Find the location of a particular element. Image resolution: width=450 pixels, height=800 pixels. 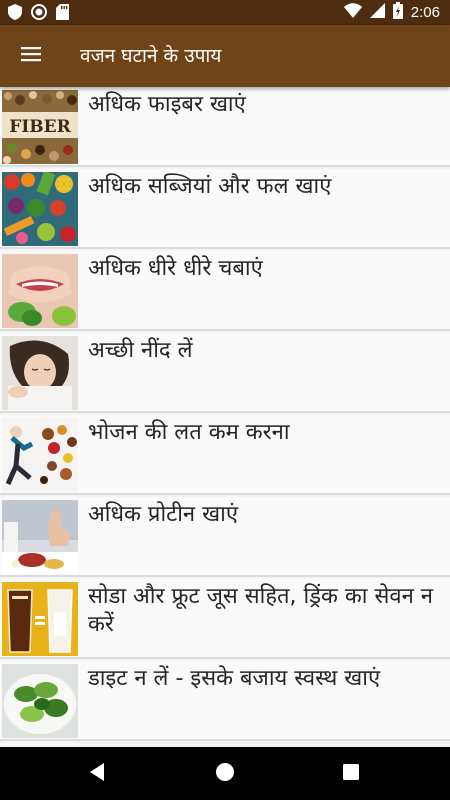

recents-button is located at coordinates (351, 774).